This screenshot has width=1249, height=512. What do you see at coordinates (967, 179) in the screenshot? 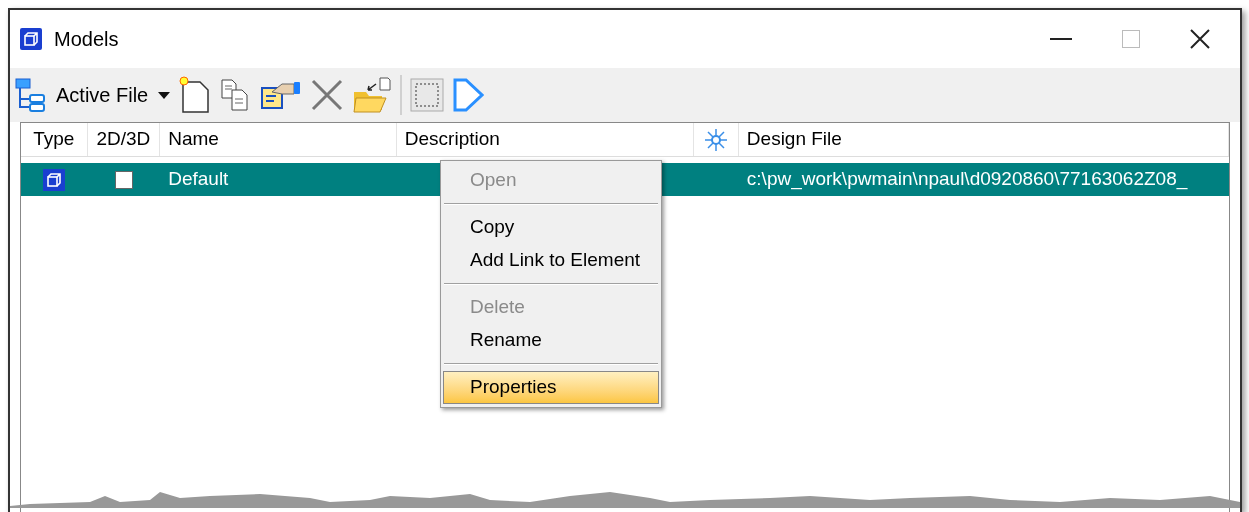
I see `table-cell: c:\pw_work\pwmain\npaul\d0920860\77163062Z08_` at bounding box center [967, 179].